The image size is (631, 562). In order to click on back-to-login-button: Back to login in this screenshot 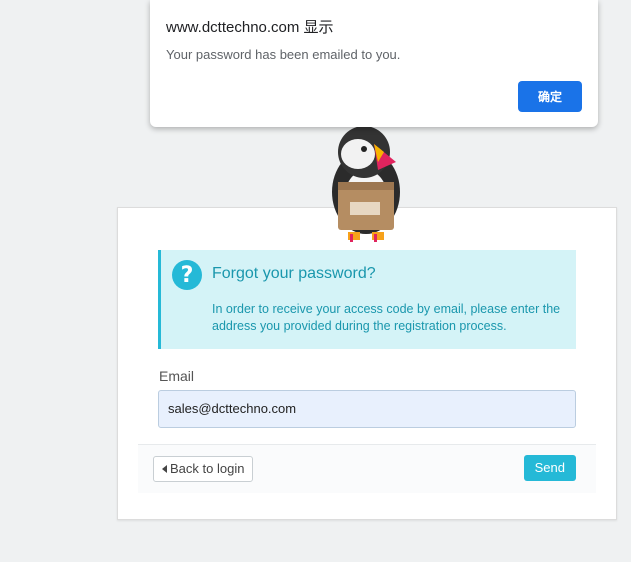, I will do `click(203, 469)`.